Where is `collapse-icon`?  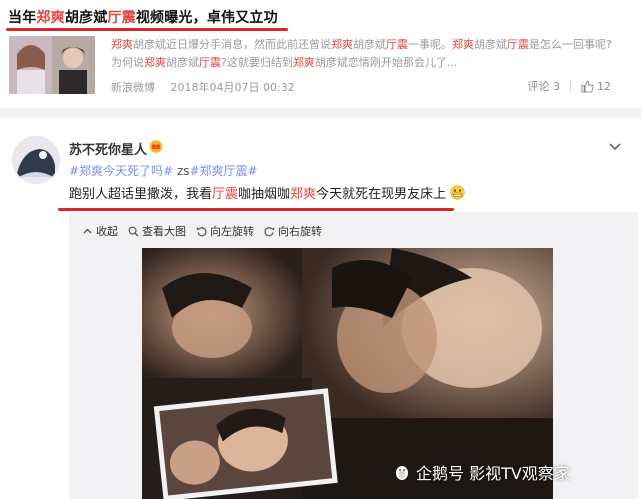
collapse-icon is located at coordinates (87, 230).